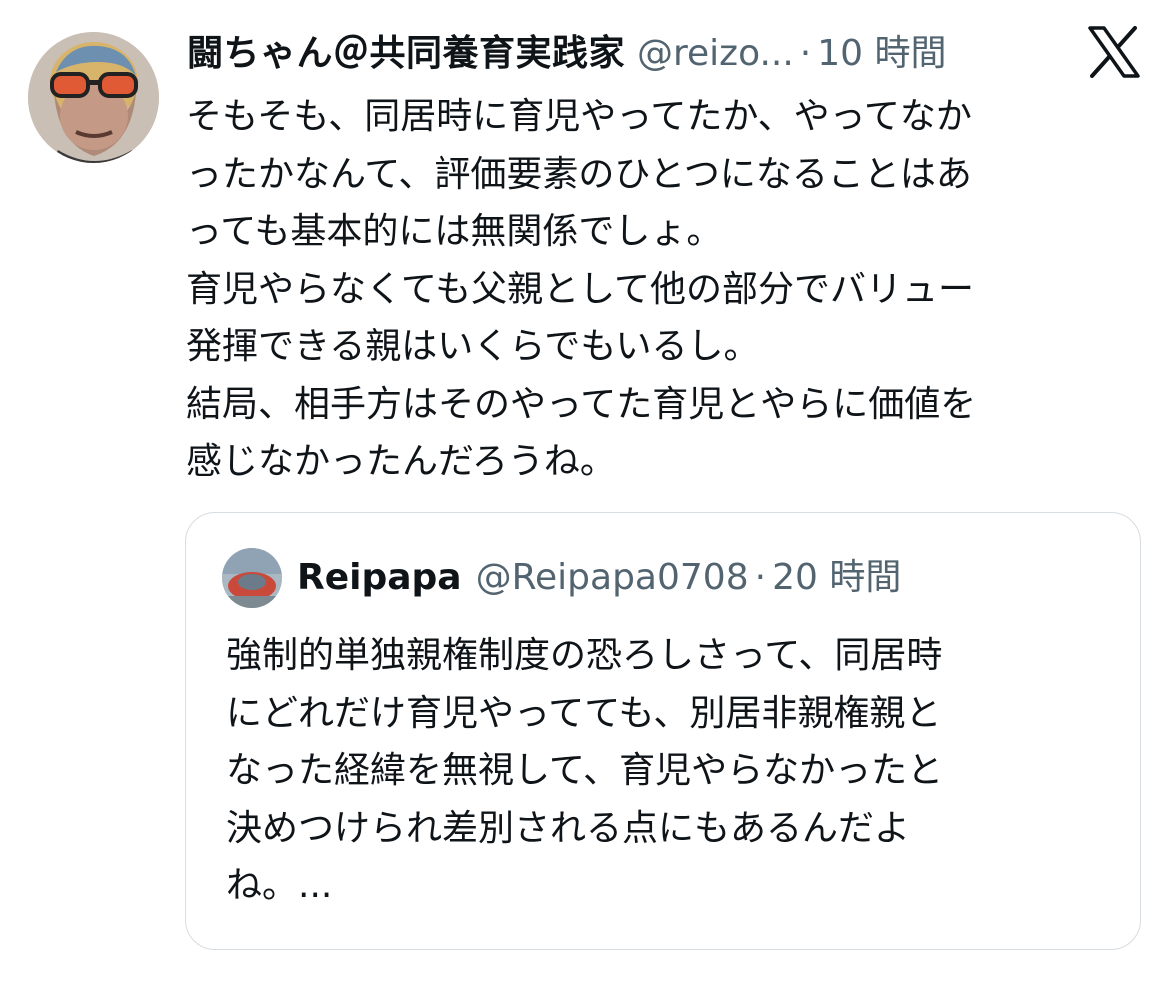  Describe the element at coordinates (585, 770) in the screenshot. I see `quoted-text-line: なった経緯を無視して、育児やらなかったと` at that location.